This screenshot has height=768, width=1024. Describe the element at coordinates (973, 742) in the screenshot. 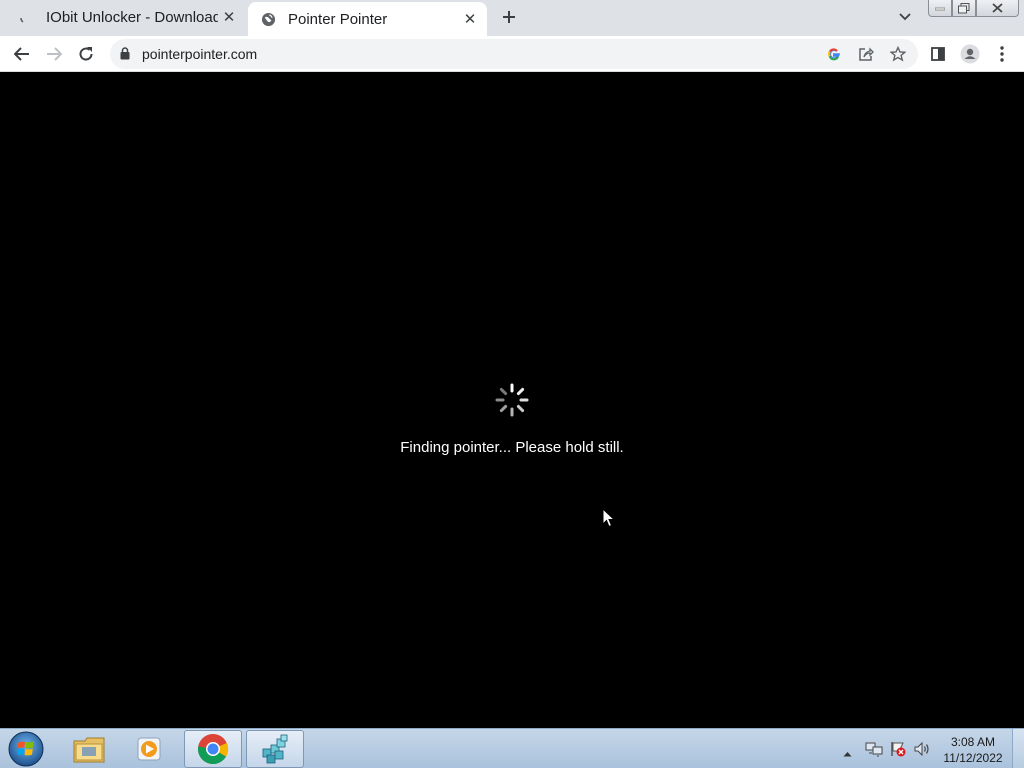

I see `clock-time: 3:08 AM` at that location.